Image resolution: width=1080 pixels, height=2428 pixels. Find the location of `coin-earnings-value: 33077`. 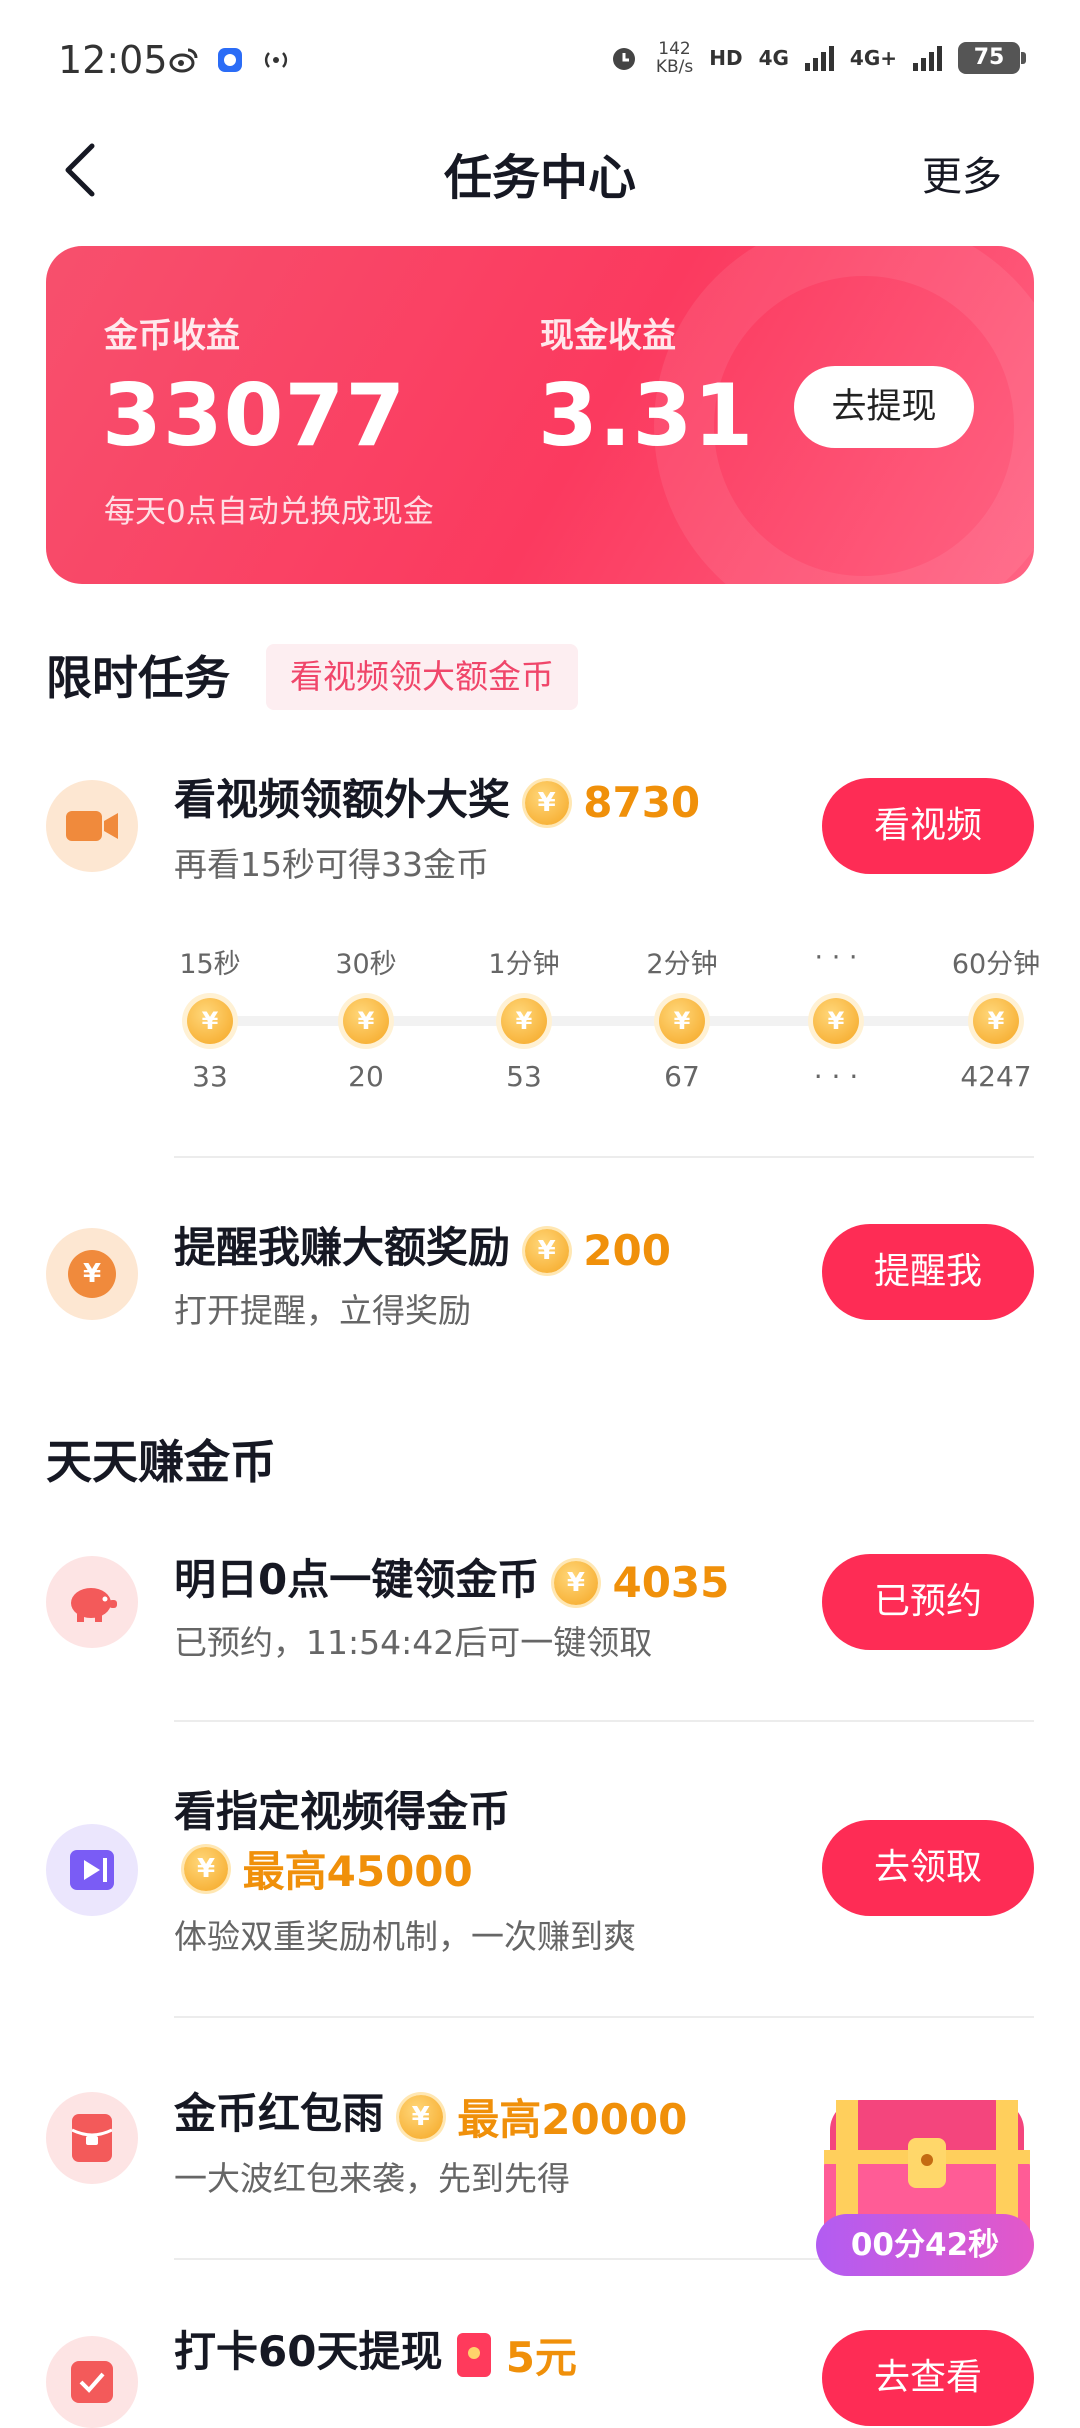

coin-earnings-value: 33077 is located at coordinates (254, 416).